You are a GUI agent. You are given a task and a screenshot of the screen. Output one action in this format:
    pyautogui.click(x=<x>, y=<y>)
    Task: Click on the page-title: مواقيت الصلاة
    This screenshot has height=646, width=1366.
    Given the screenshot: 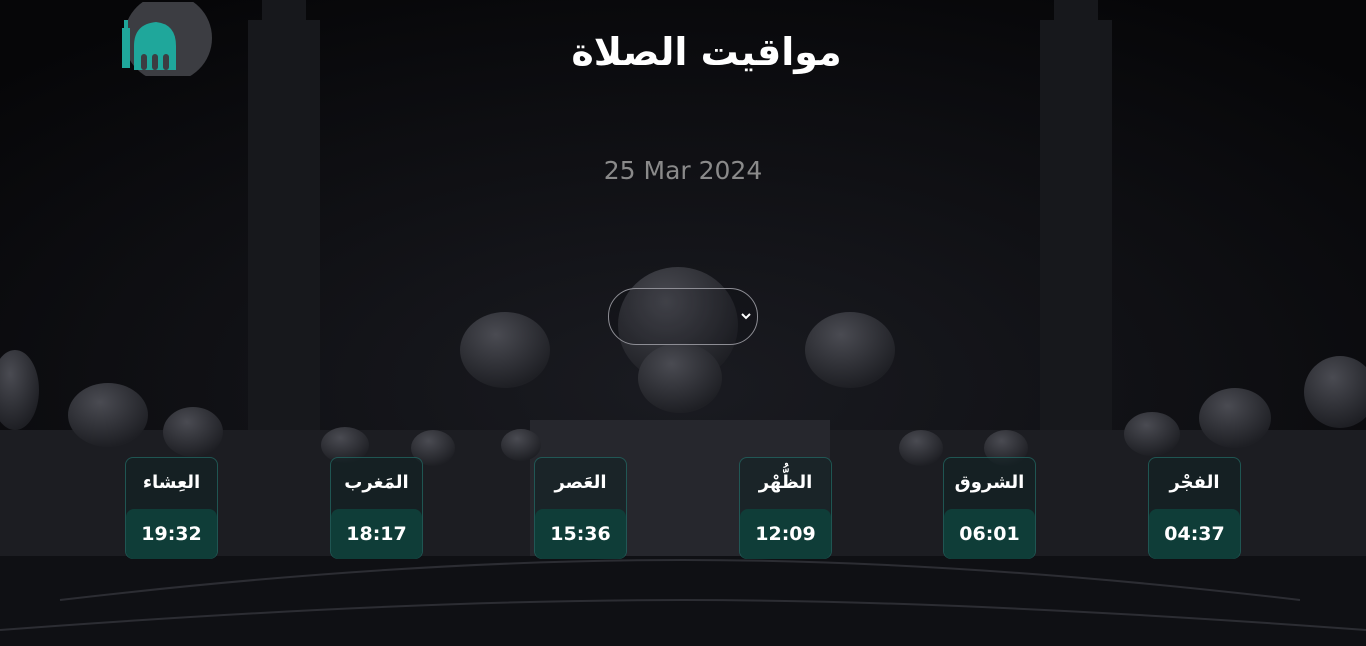 What is the action you would take?
    pyautogui.click(x=706, y=52)
    